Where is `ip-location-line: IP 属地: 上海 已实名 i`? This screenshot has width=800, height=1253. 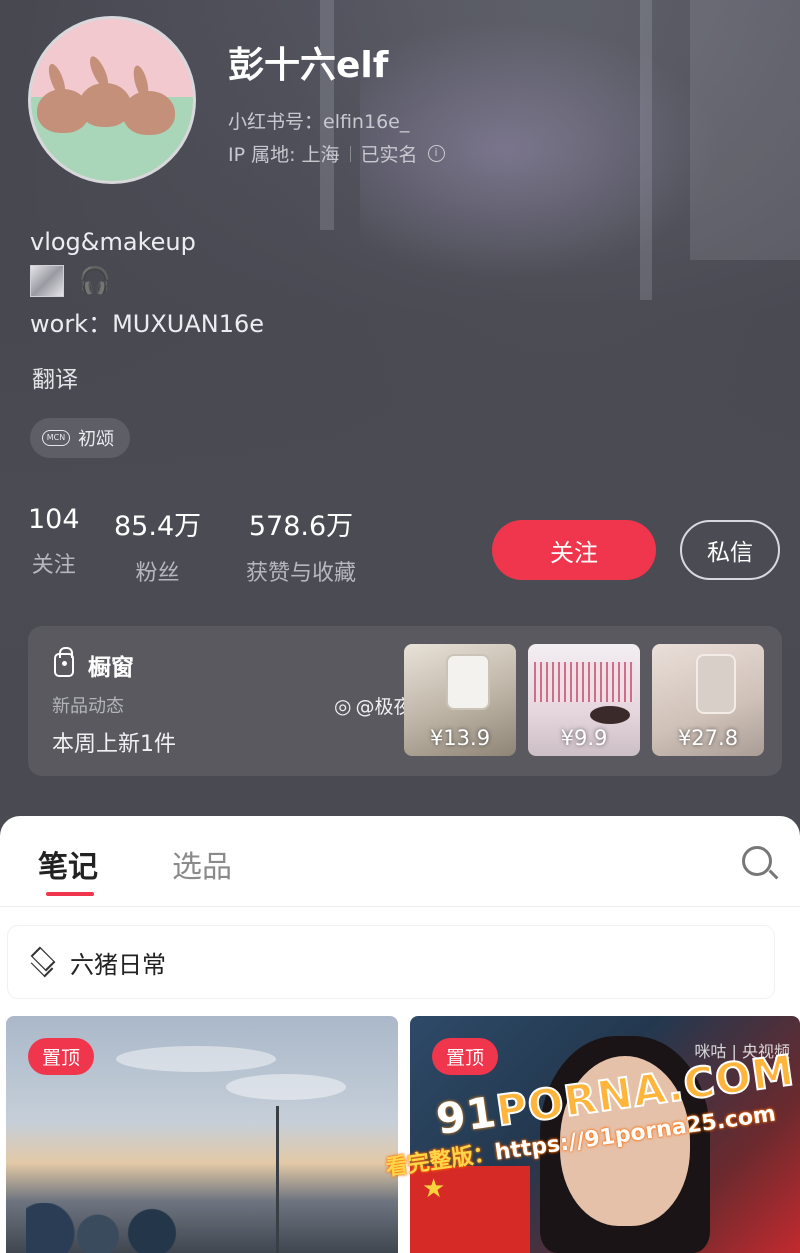
ip-location-line: IP 属地: 上海 已实名 i is located at coordinates (336, 153).